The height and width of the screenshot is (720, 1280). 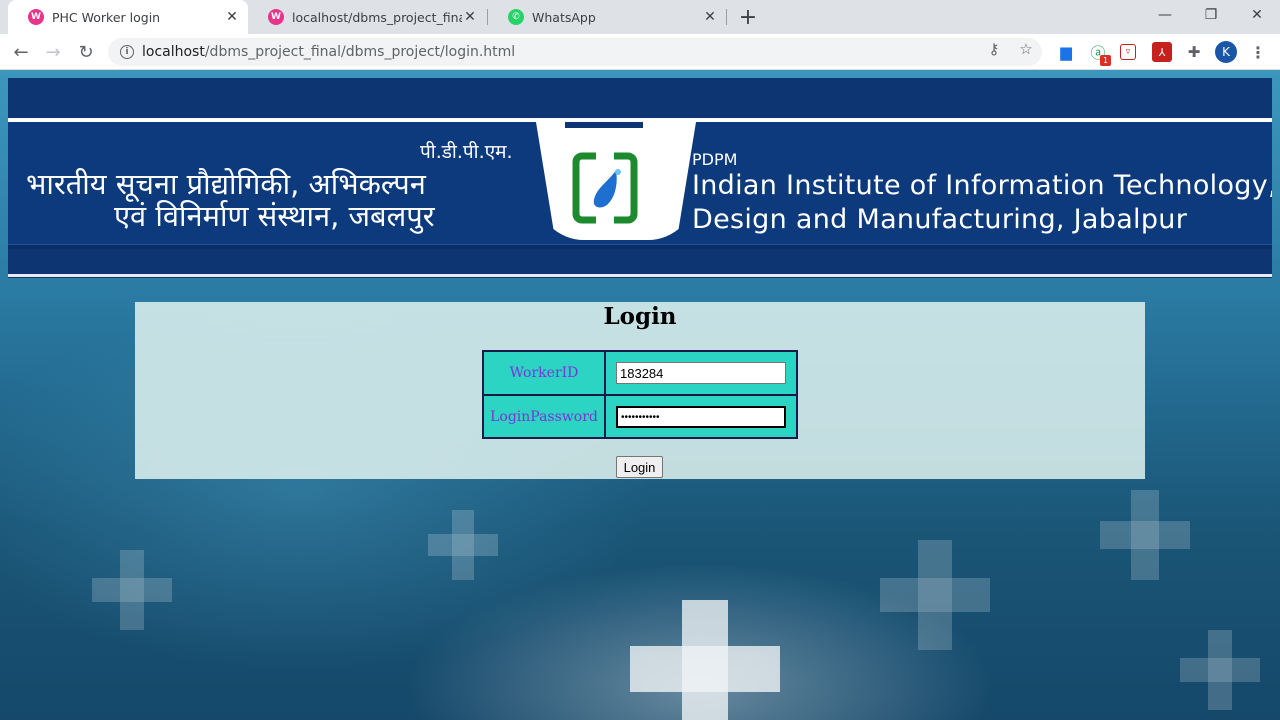 What do you see at coordinates (1211, 15) in the screenshot?
I see `restore-button: ❐` at bounding box center [1211, 15].